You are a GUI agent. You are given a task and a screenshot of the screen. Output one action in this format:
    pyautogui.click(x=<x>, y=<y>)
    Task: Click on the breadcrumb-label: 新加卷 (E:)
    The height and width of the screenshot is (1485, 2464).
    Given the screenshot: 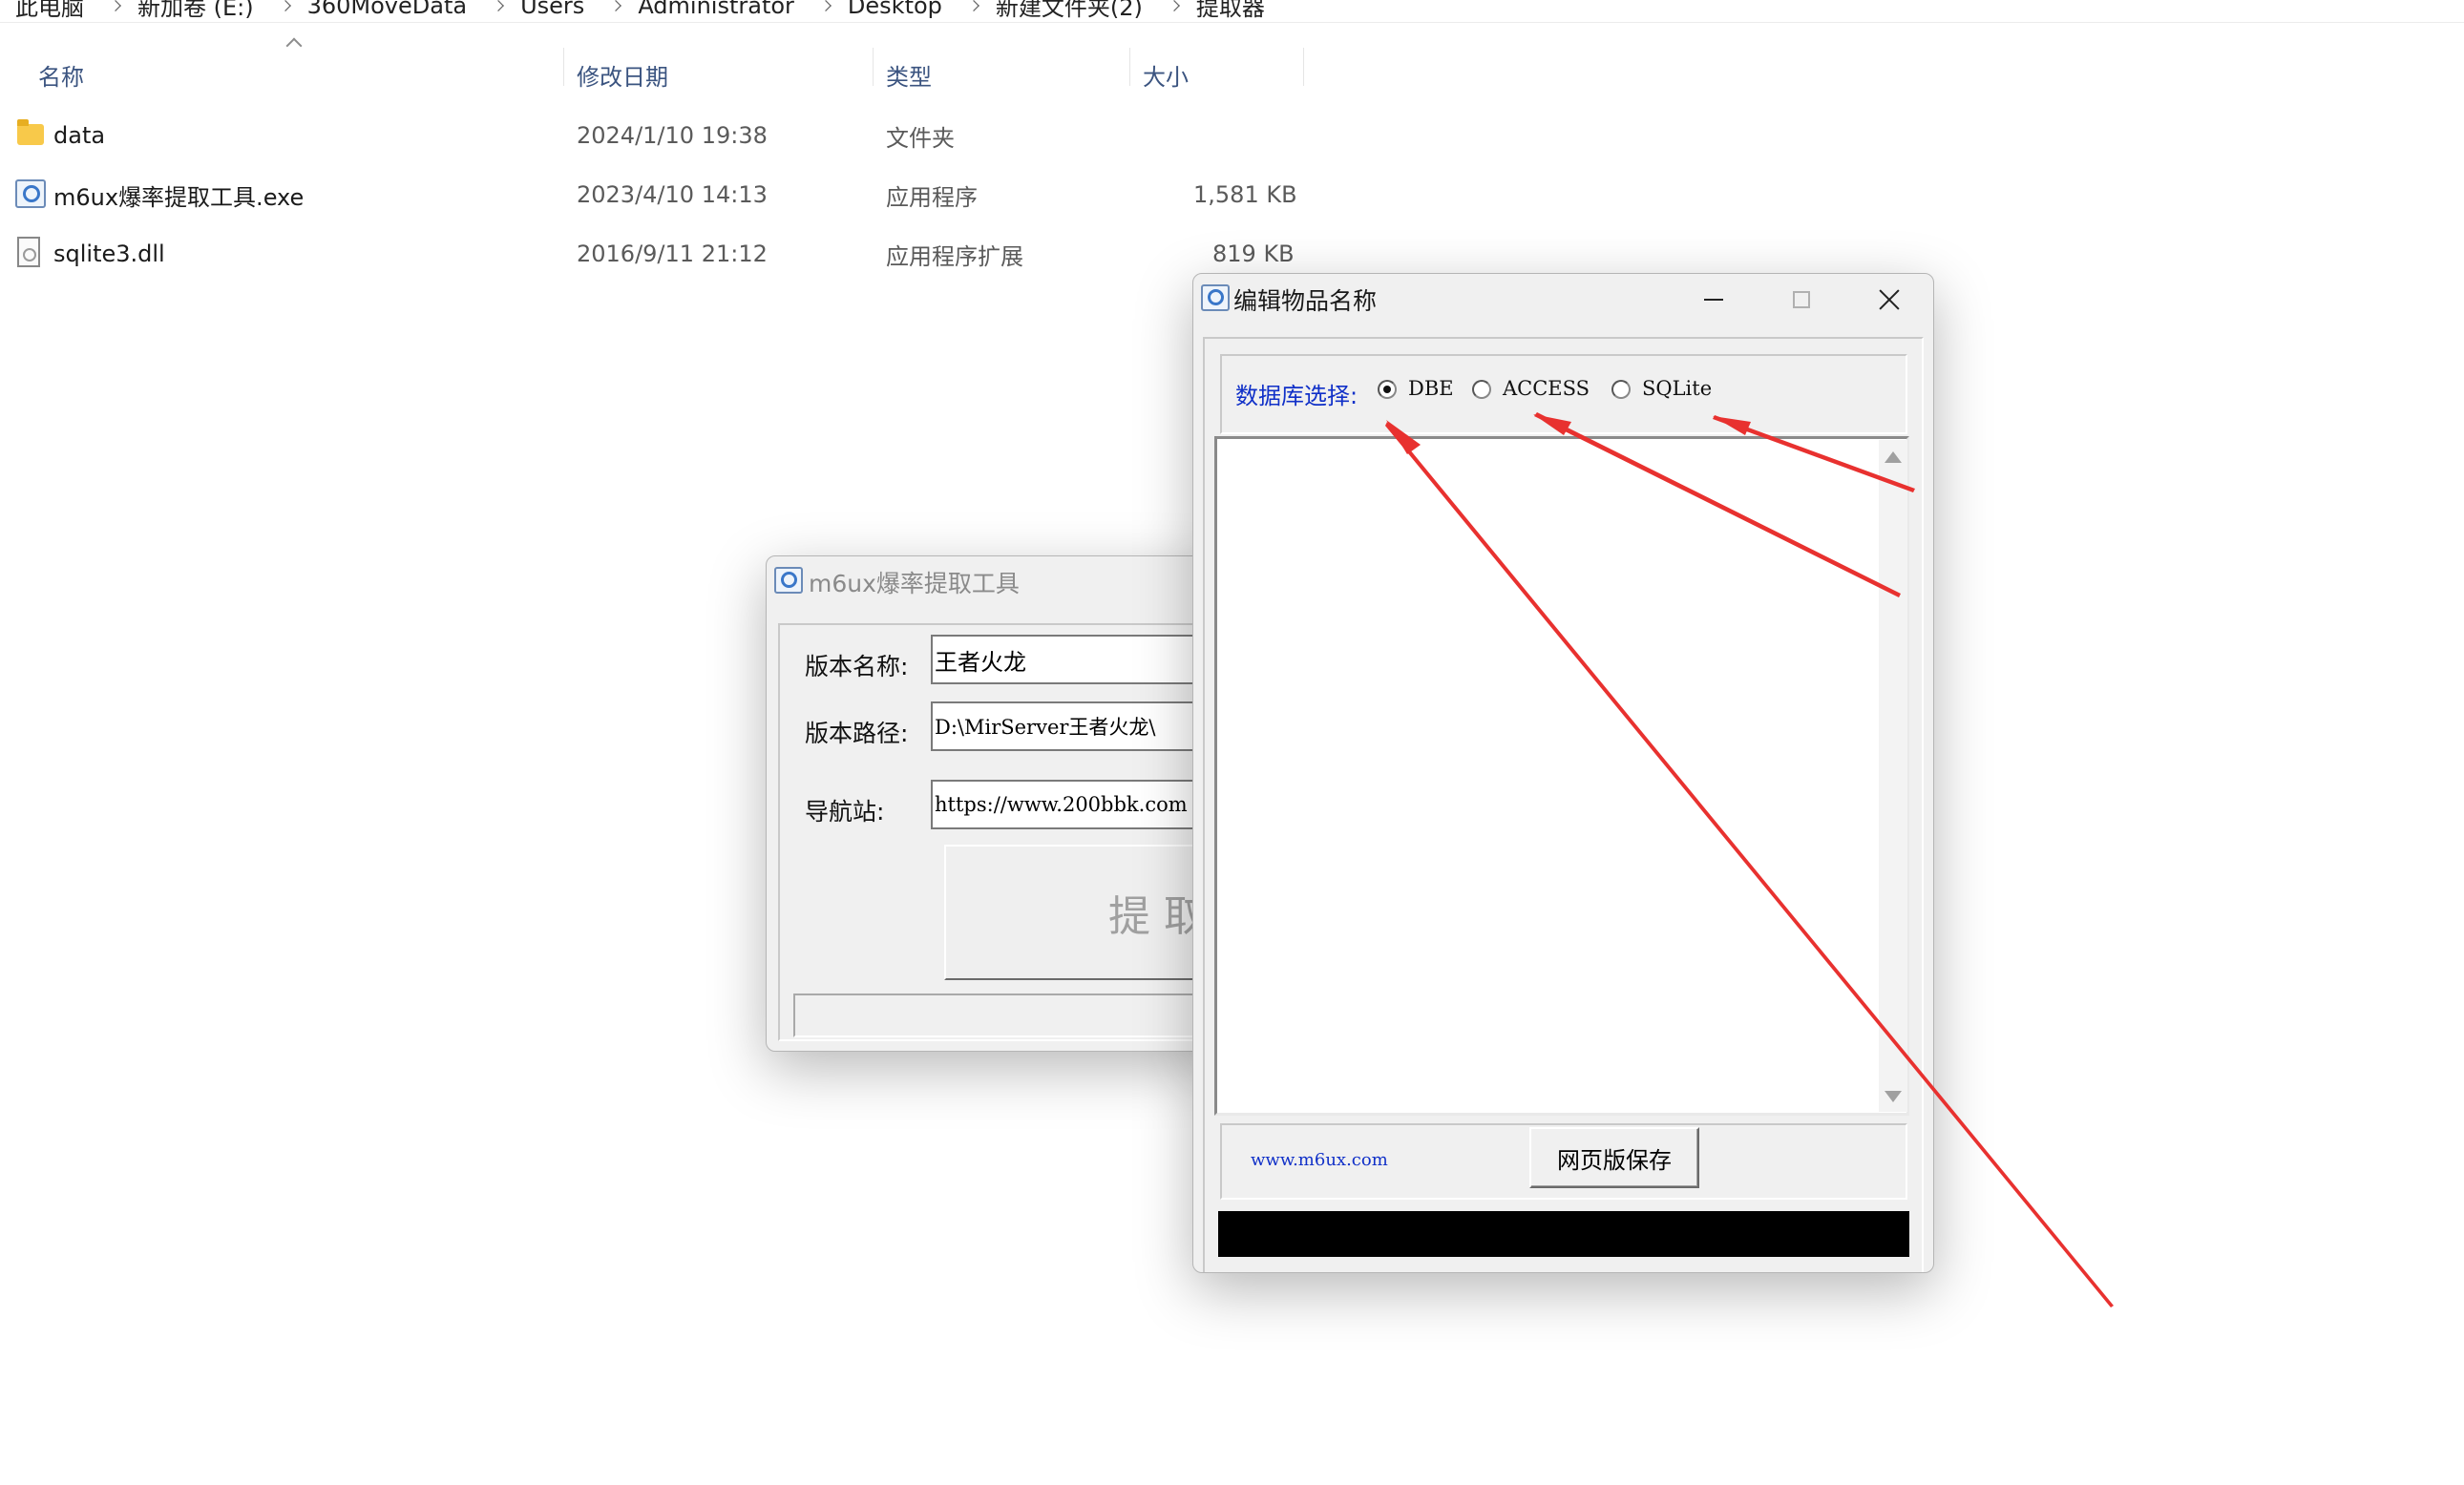 What is the action you would take?
    pyautogui.click(x=195, y=10)
    